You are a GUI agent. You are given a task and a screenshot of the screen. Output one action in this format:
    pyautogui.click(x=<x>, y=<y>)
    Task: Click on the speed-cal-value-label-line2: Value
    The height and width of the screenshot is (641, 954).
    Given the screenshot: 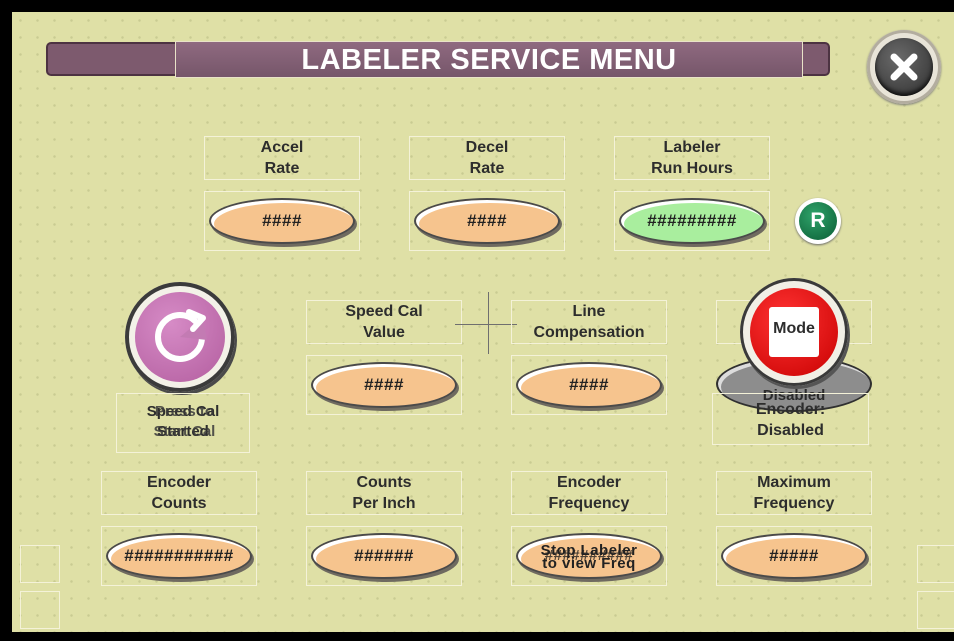 What is the action you would take?
    pyautogui.click(x=384, y=332)
    